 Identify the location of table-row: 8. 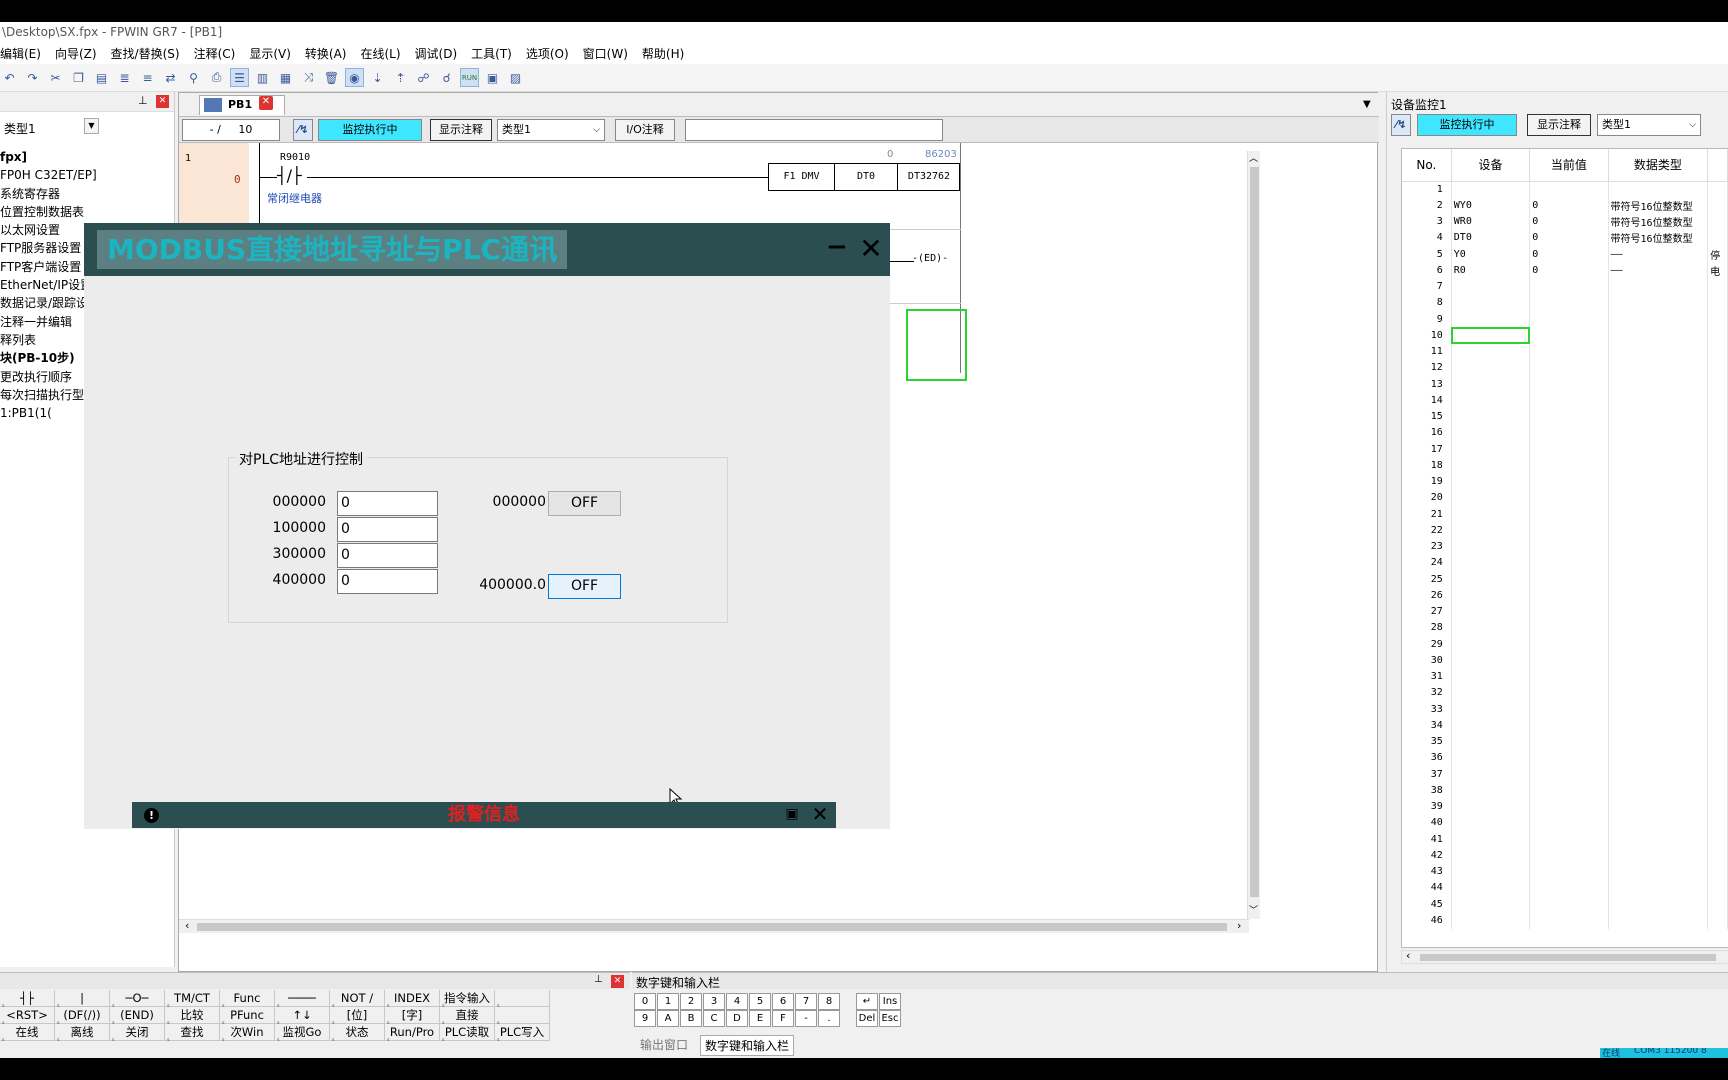
(1565, 302).